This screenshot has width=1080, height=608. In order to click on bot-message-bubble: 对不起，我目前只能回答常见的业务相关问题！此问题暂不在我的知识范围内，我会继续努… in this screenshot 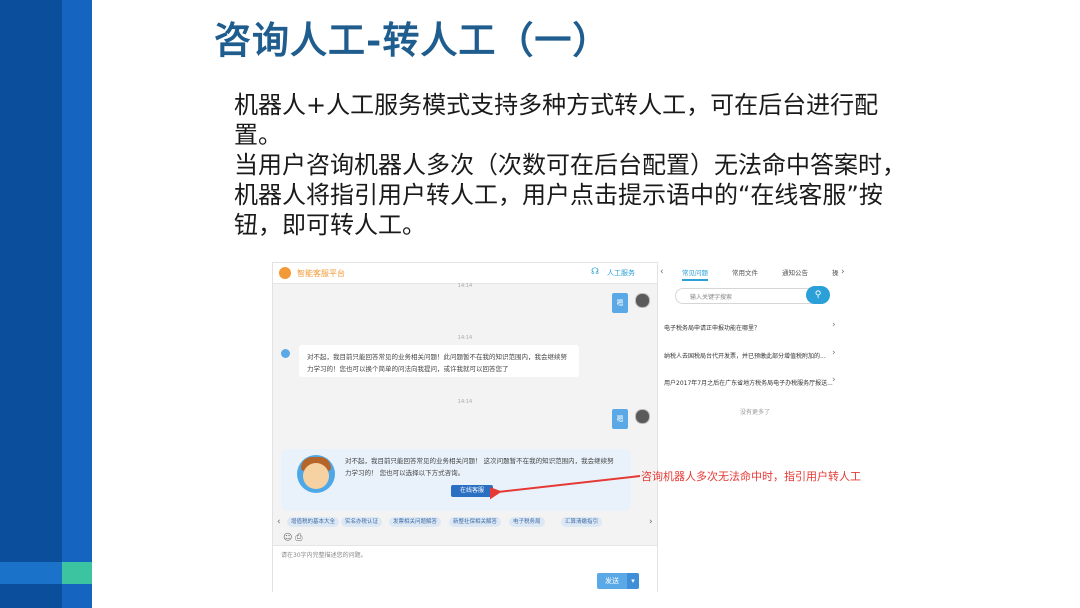, I will do `click(439, 361)`.